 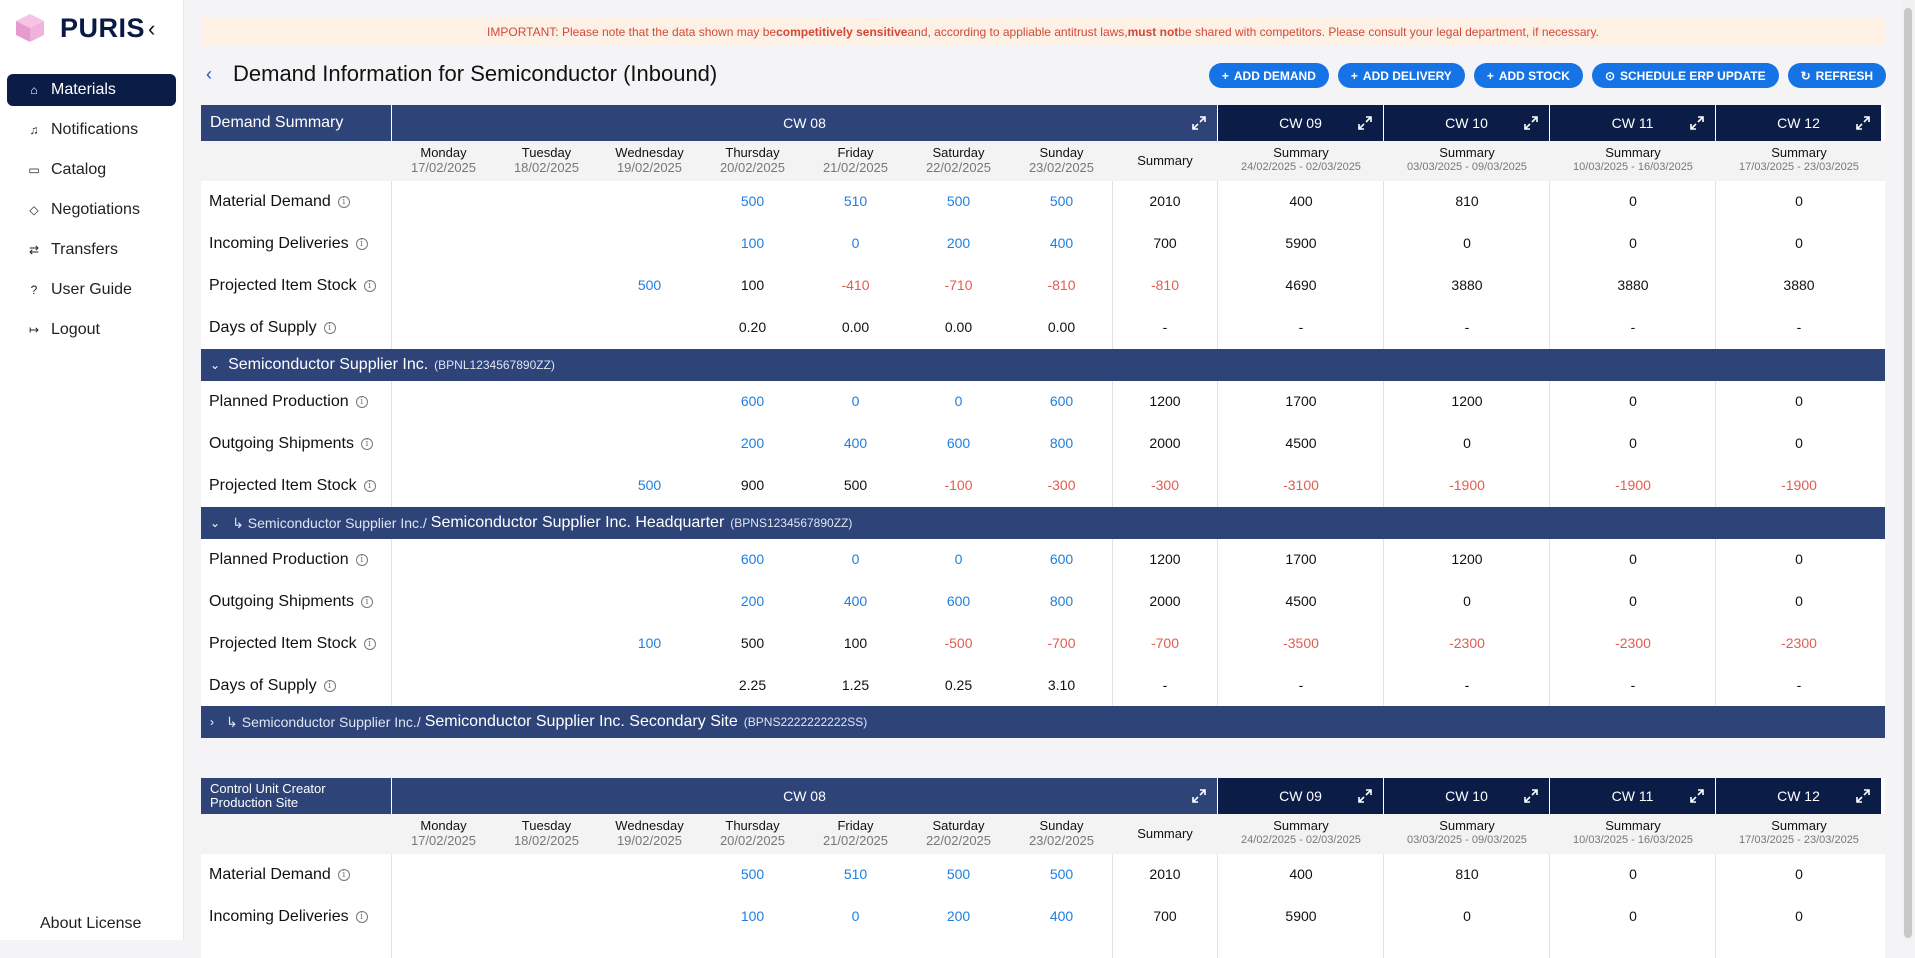 I want to click on row-label: Days of Supply i, so click(x=272, y=686).